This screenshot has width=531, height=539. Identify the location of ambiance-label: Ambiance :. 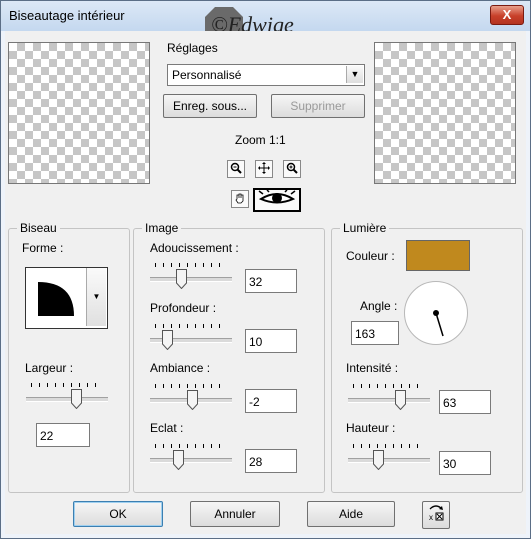
(180, 368).